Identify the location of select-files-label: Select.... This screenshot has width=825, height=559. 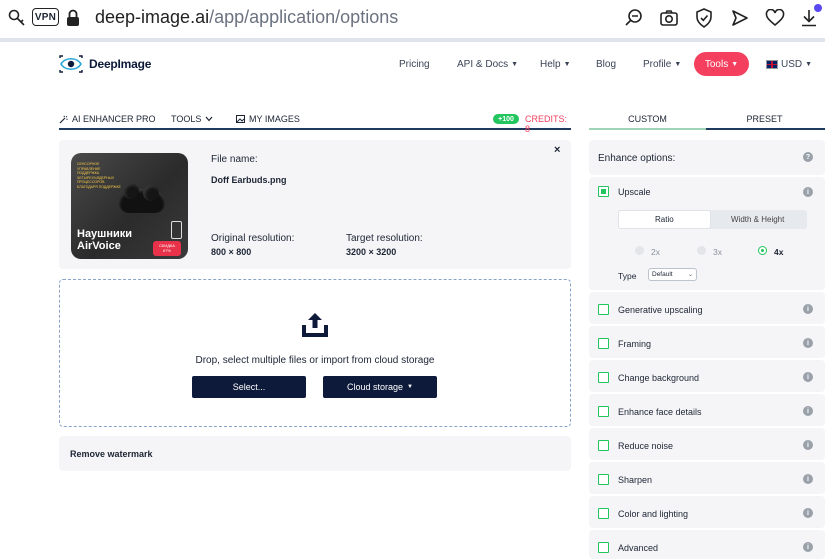
(249, 387).